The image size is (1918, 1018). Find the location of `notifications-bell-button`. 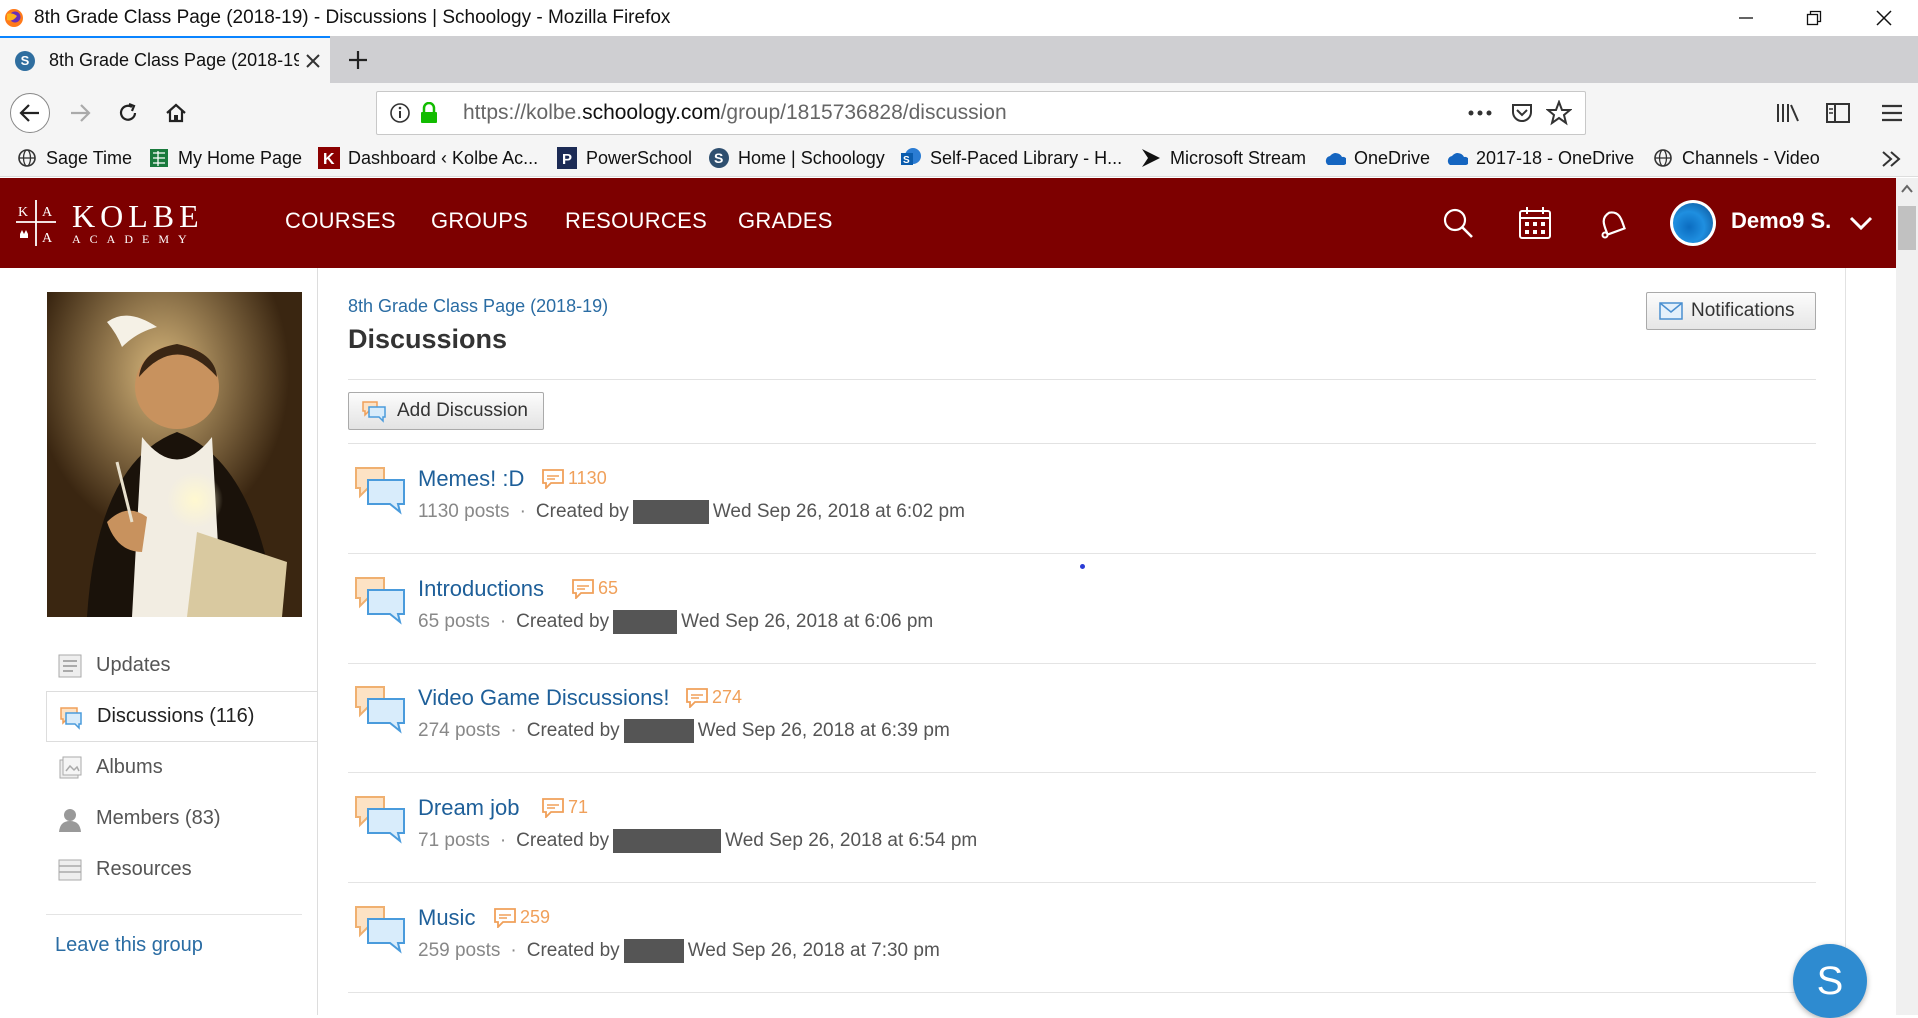

notifications-bell-button is located at coordinates (1613, 223).